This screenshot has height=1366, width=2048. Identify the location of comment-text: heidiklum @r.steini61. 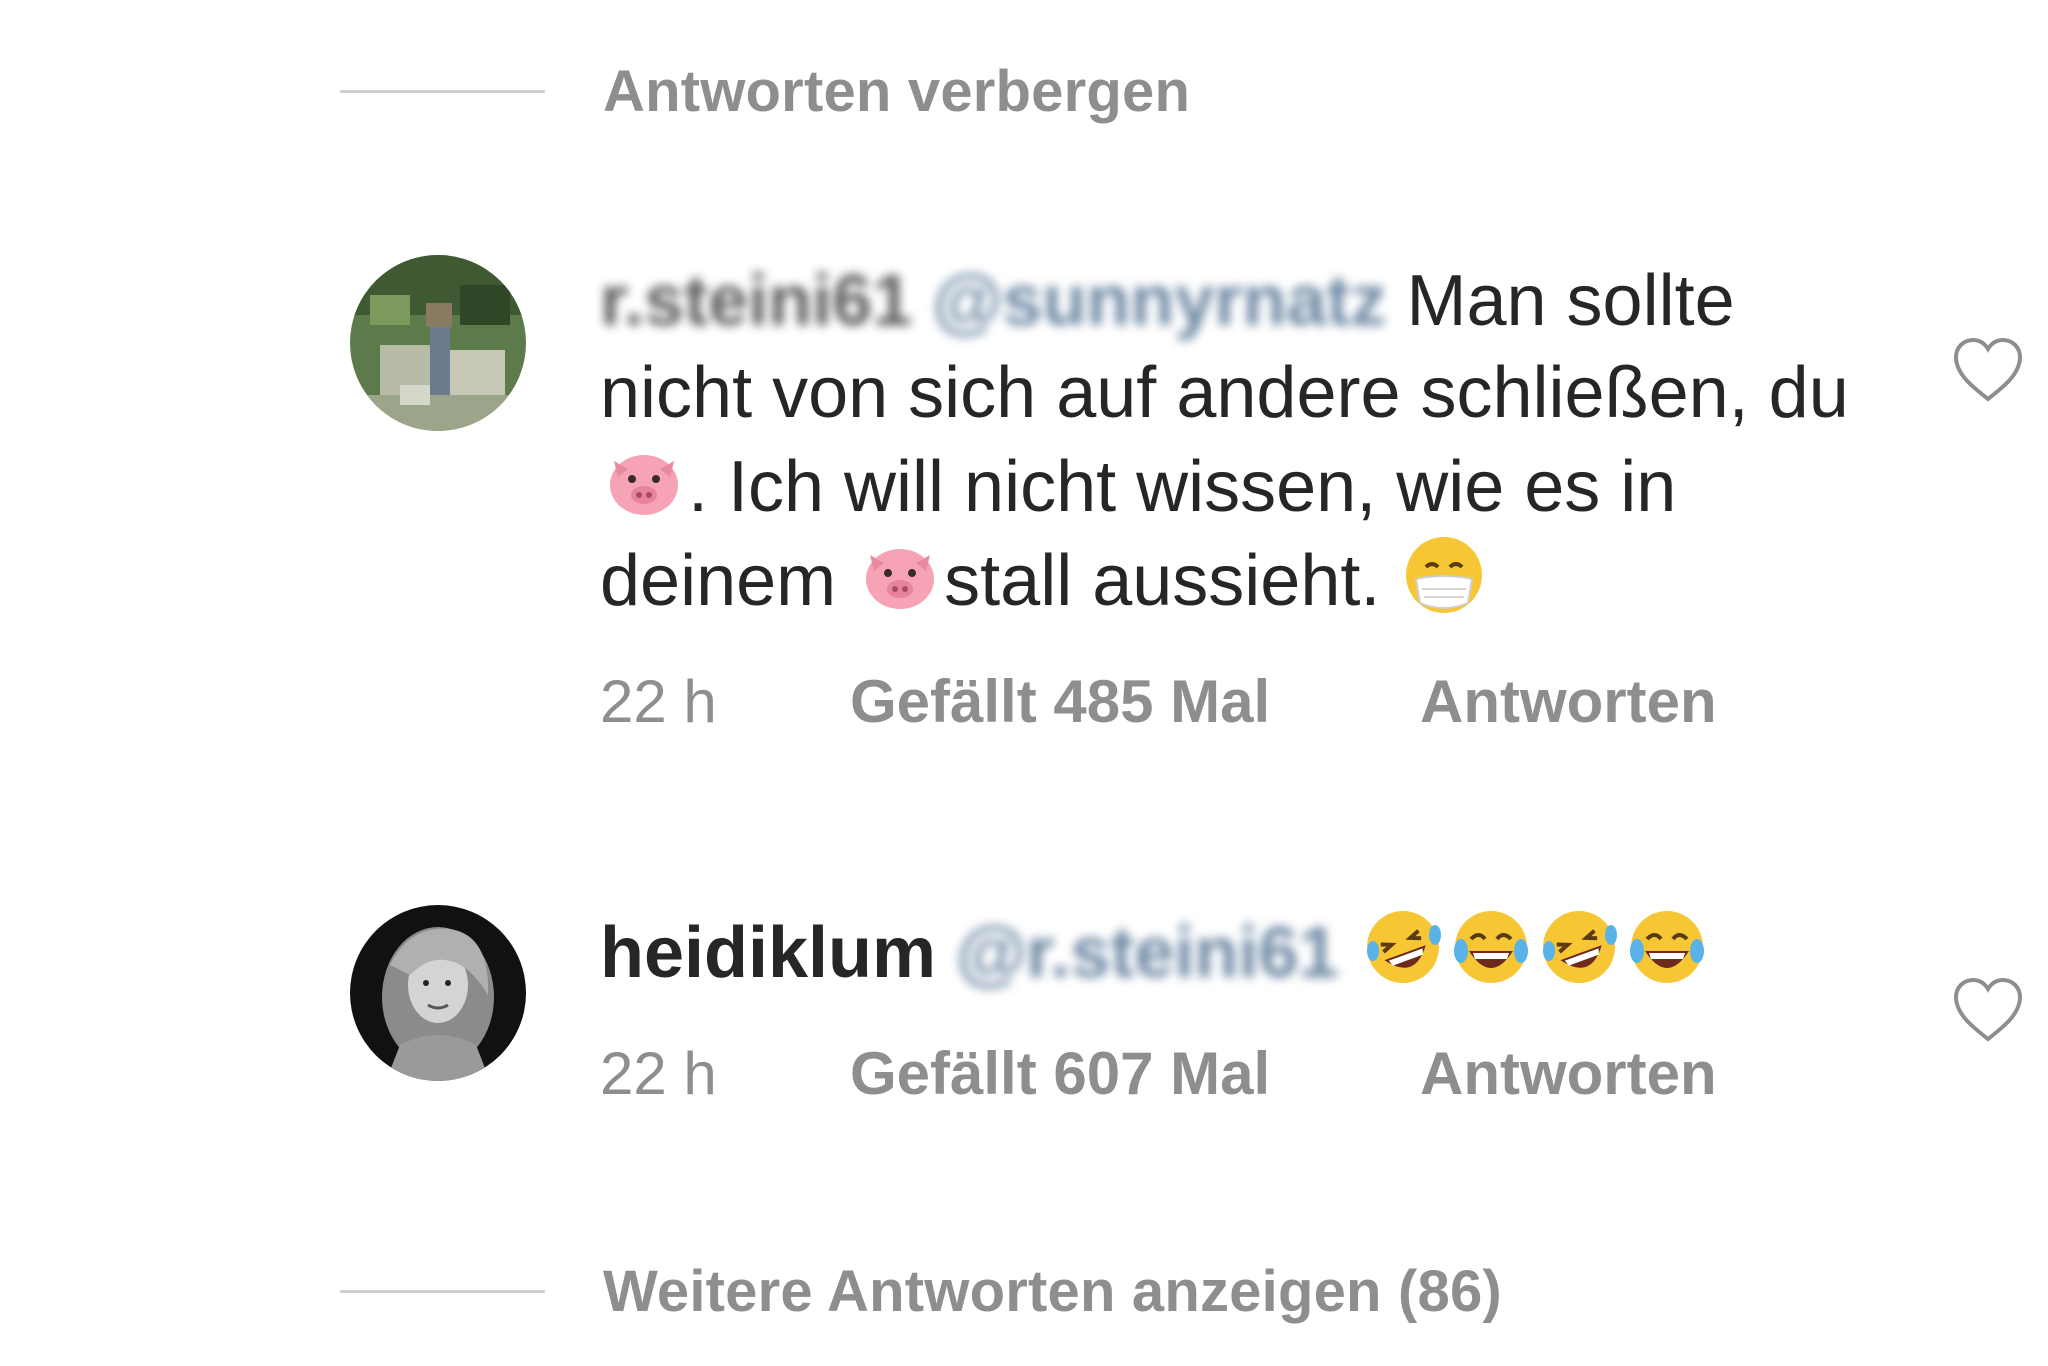
(1240, 952).